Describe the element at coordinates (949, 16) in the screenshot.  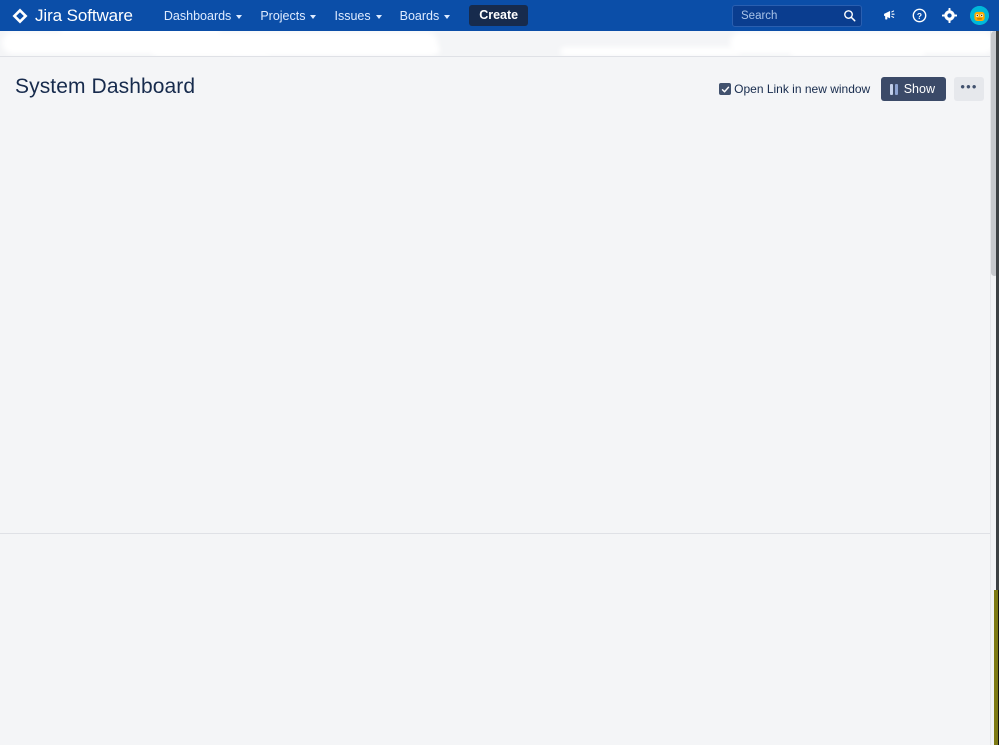
I see `settings-gear-icon` at that location.